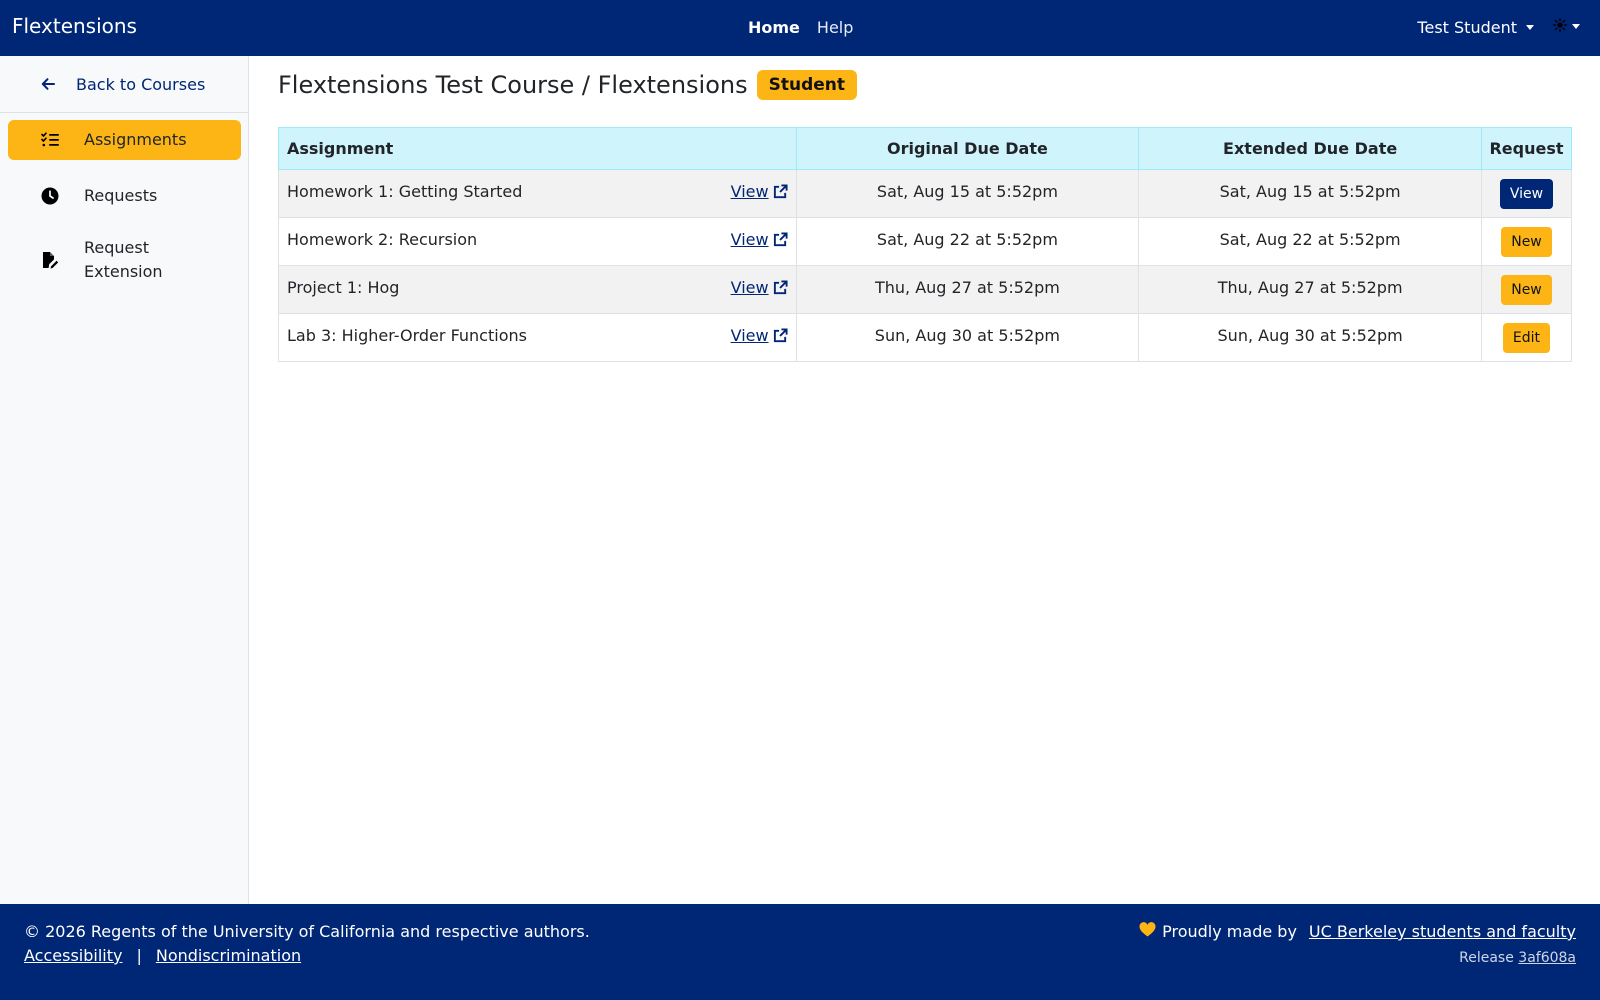  What do you see at coordinates (1310, 241) in the screenshot?
I see `extended-due-date-cell: Sat, Aug 22 at 5:52pm` at bounding box center [1310, 241].